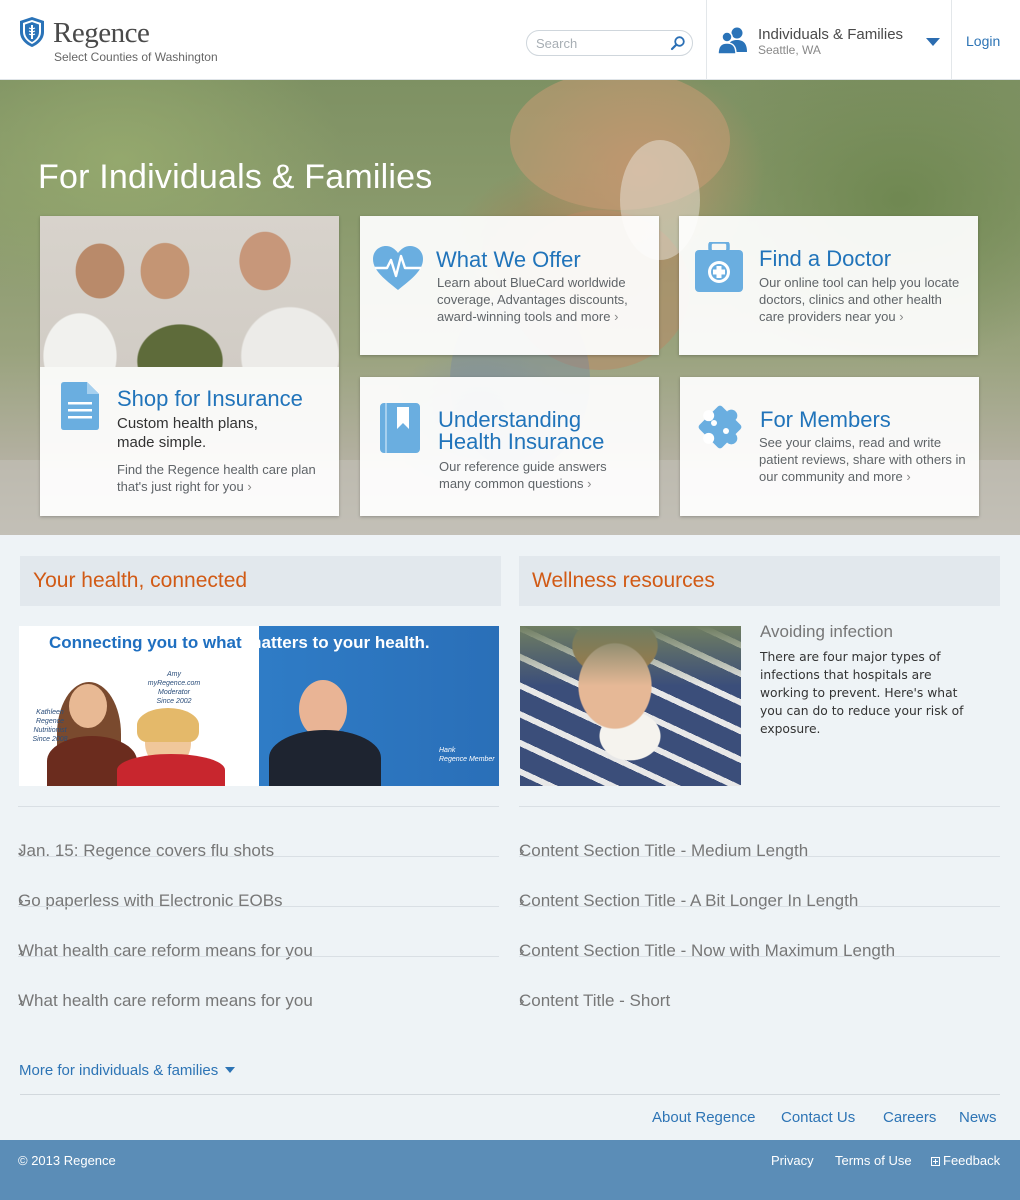  Describe the element at coordinates (88, 706) in the screenshot. I see `person-kathleen-face` at that location.